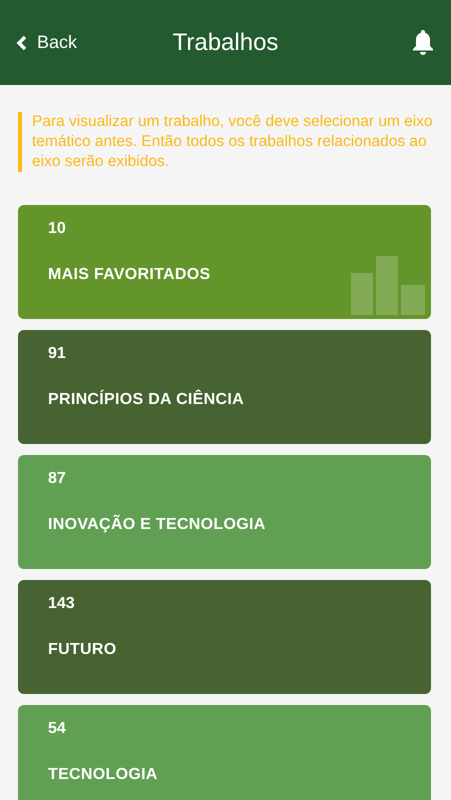  I want to click on category-card: 91 PRINCÍPIOS DA CIÊNCIA, so click(224, 387).